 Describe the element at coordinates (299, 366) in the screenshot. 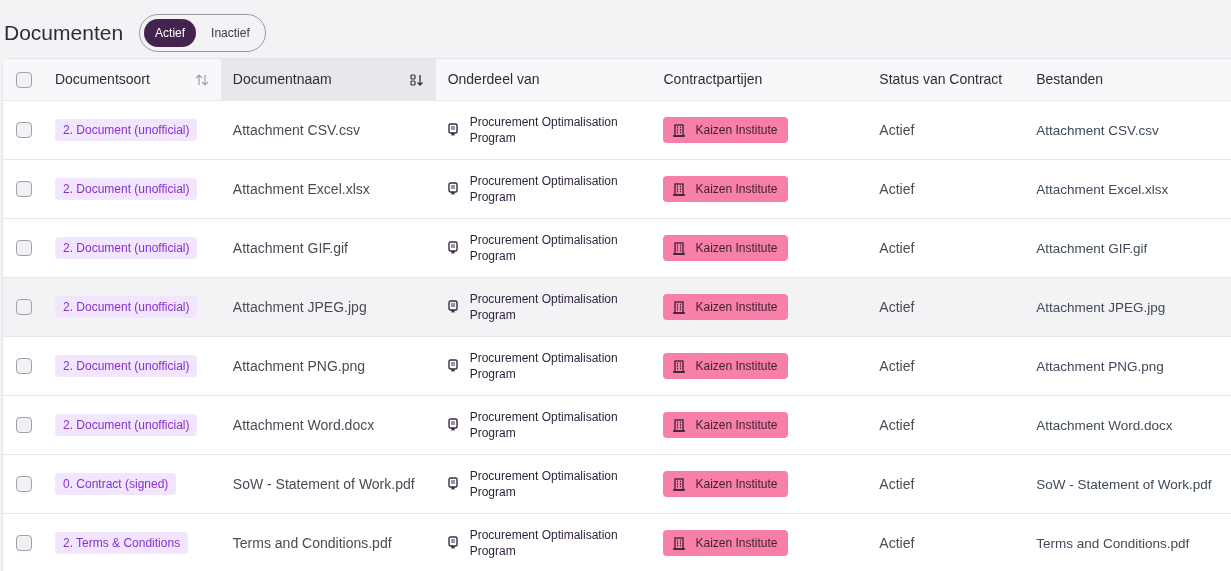

I see `document-name: Attachment PNG.png` at that location.